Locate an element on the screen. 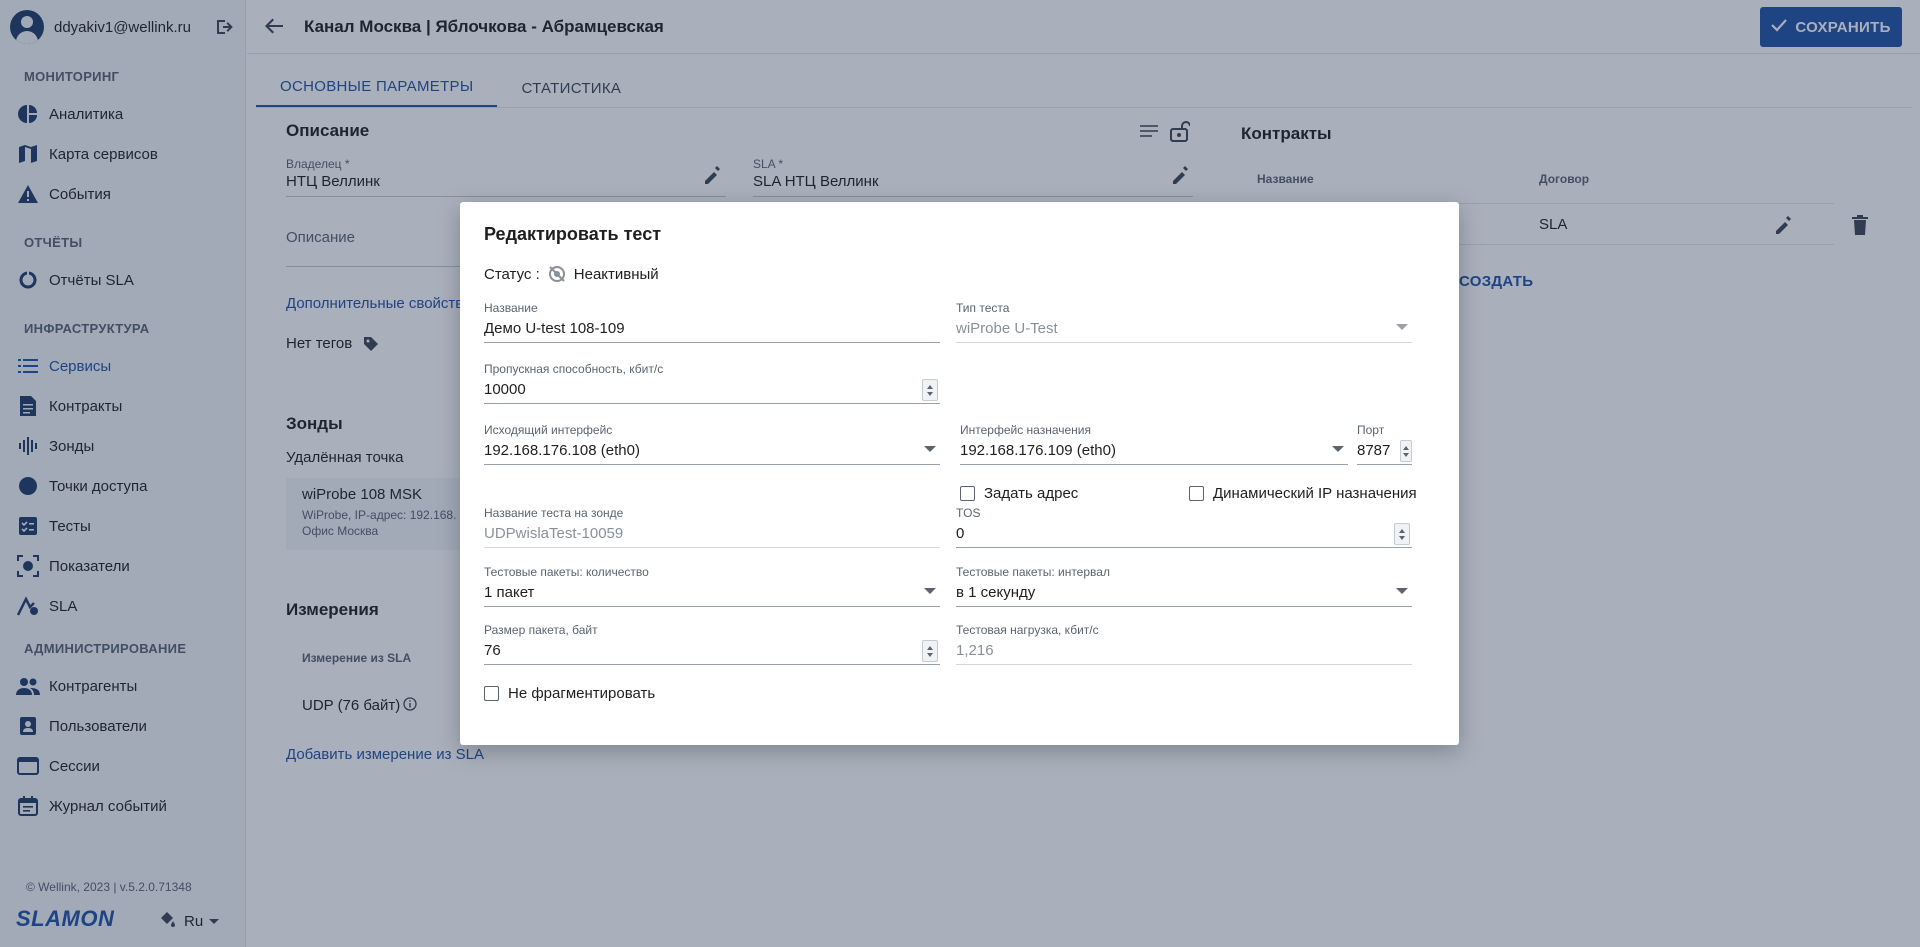 Image resolution: width=1920 pixels, height=947 pixels. probe-test-name-value: UDPwislaTest-10059 is located at coordinates (554, 533).